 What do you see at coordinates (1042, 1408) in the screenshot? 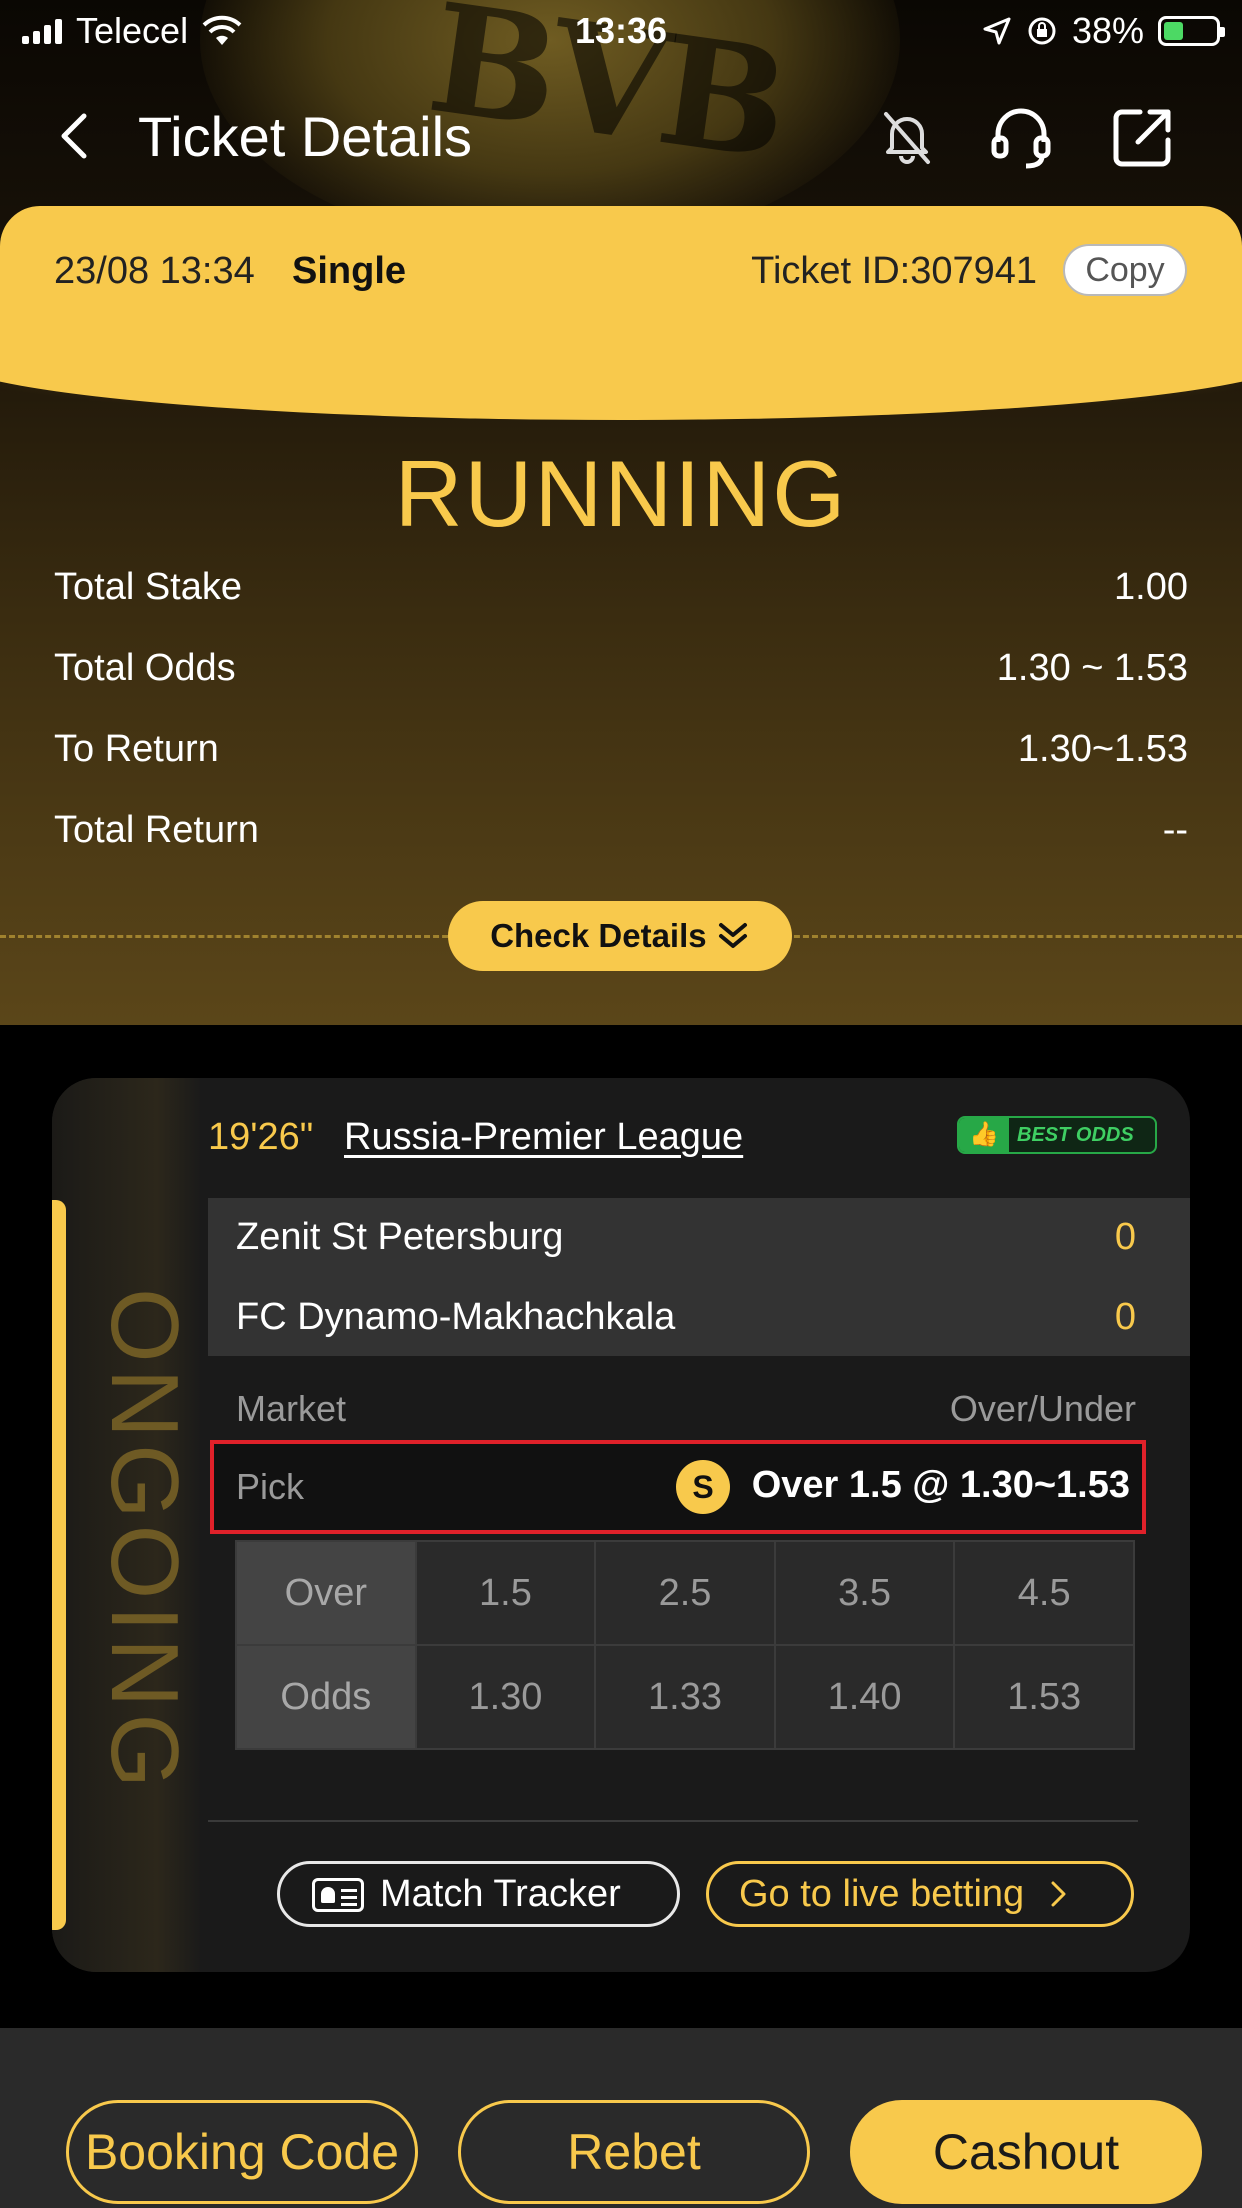
I see `market-value: Over/Under` at bounding box center [1042, 1408].